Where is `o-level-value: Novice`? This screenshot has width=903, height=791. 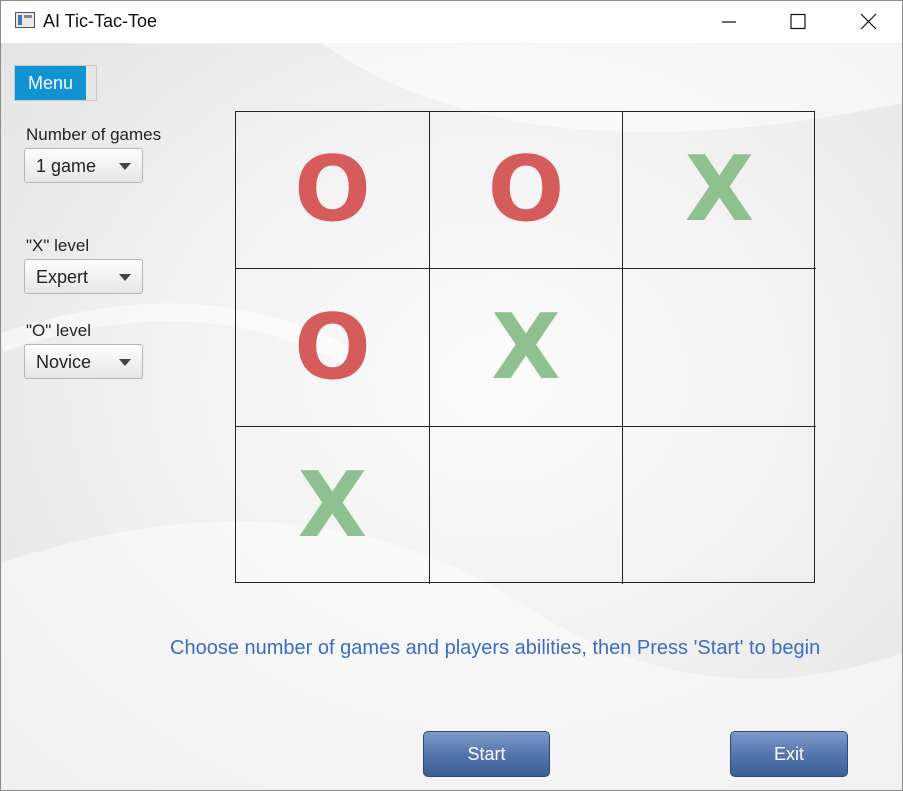 o-level-value: Novice is located at coordinates (64, 362).